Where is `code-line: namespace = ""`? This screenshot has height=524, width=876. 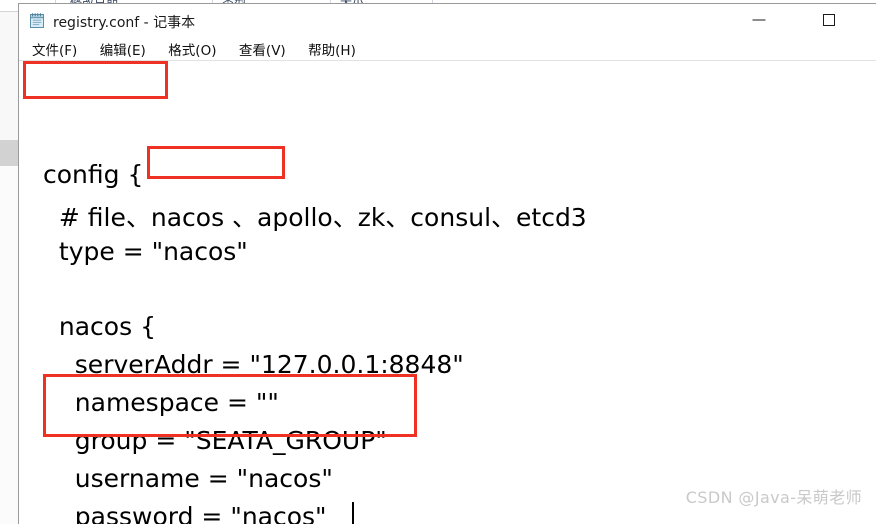 code-line: namespace = "" is located at coordinates (161, 402).